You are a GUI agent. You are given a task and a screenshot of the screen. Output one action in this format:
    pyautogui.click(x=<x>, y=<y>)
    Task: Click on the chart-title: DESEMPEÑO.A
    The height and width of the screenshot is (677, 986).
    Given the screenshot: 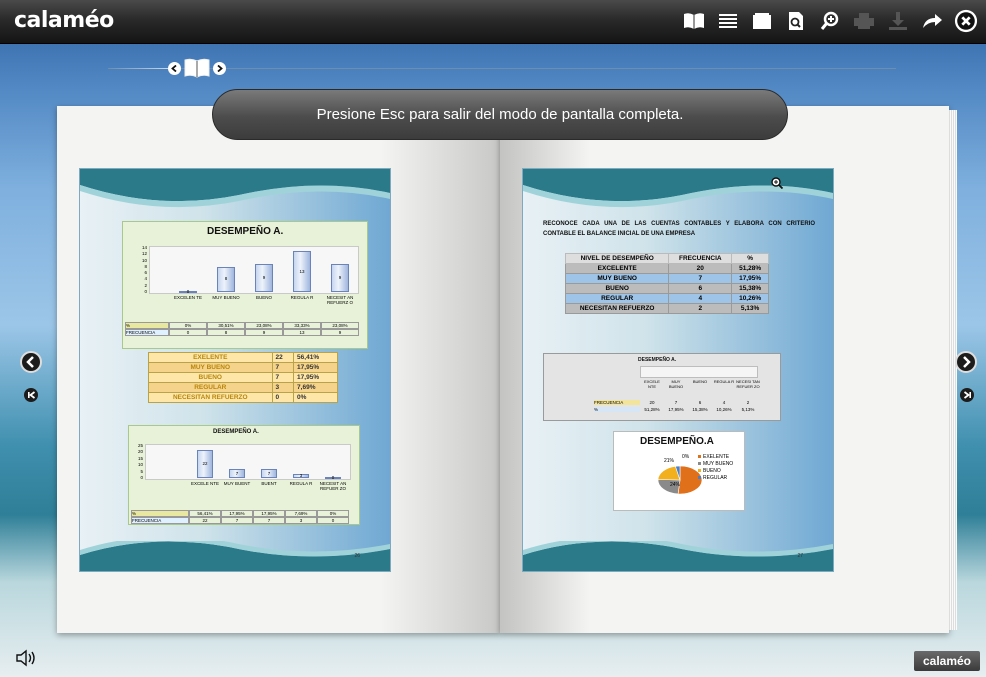 What is the action you would take?
    pyautogui.click(x=677, y=441)
    